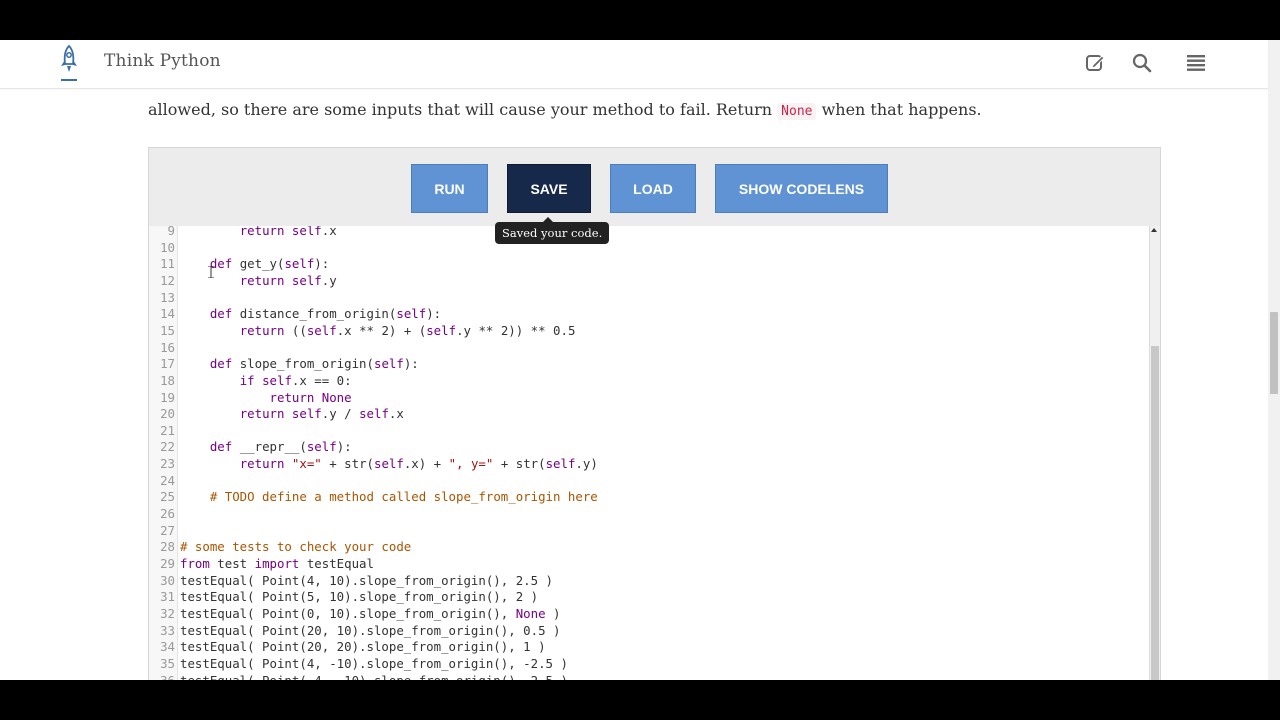  What do you see at coordinates (629, 364) in the screenshot?
I see `code-line: 17 def slope_from_origin(self):` at bounding box center [629, 364].